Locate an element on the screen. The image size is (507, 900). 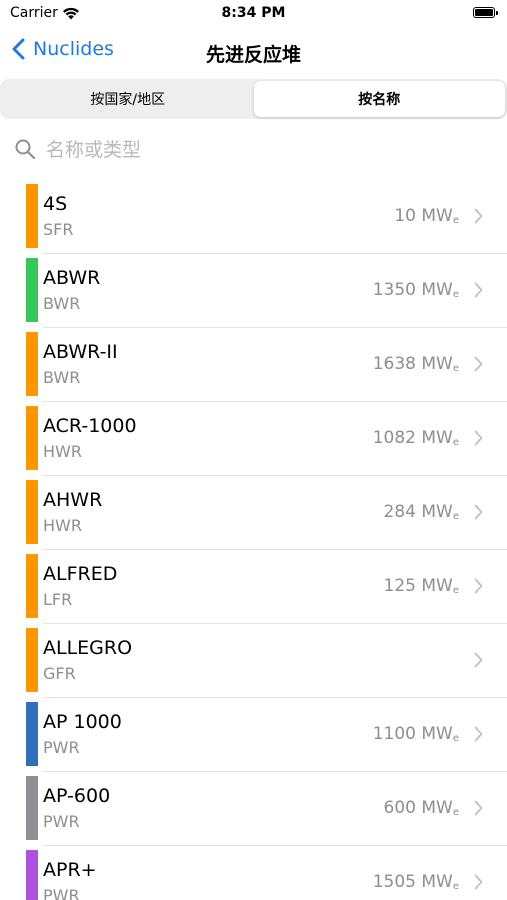
search-bar is located at coordinates (253, 150).